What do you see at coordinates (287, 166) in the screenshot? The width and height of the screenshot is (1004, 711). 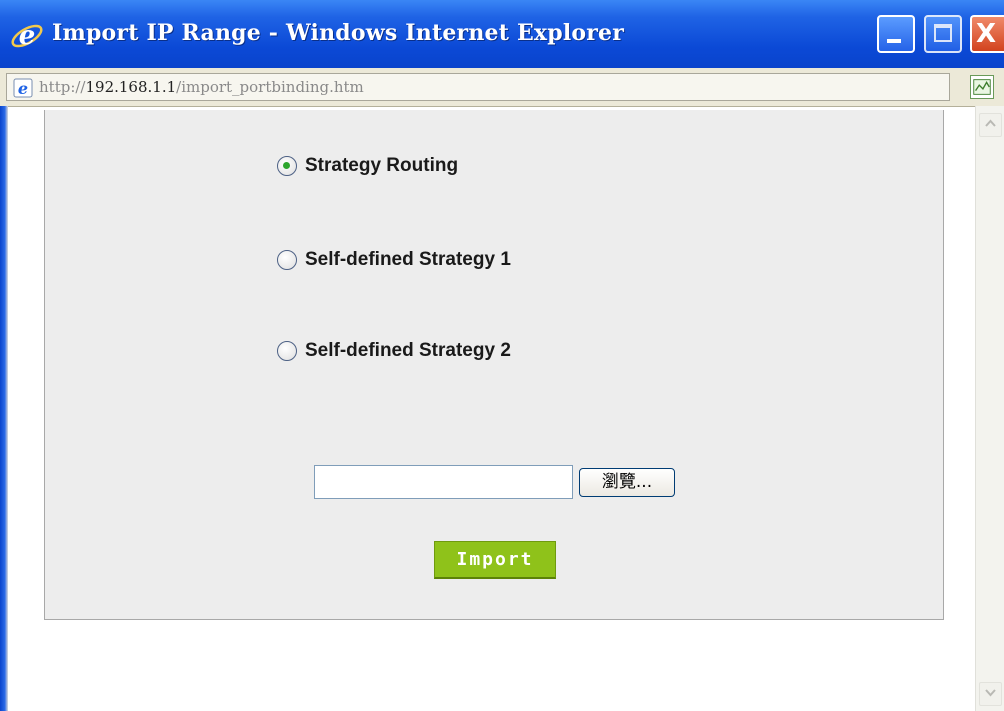 I see `strategy-routing-radio` at bounding box center [287, 166].